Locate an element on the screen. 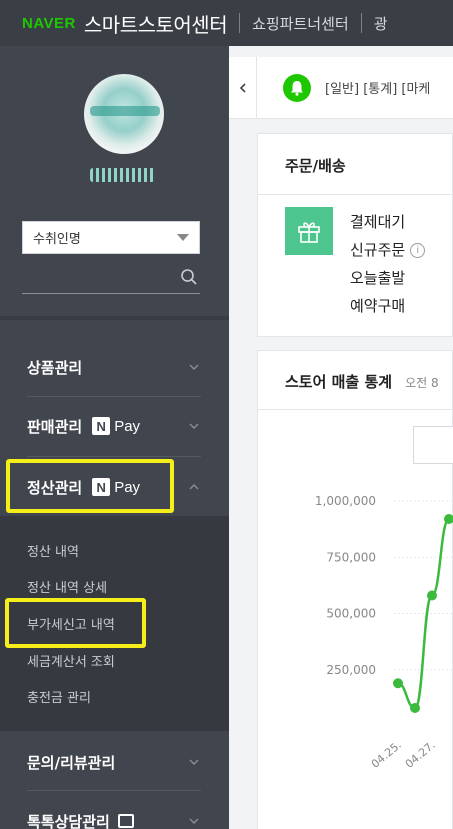  sidebar-divider is located at coordinates (114, 318).